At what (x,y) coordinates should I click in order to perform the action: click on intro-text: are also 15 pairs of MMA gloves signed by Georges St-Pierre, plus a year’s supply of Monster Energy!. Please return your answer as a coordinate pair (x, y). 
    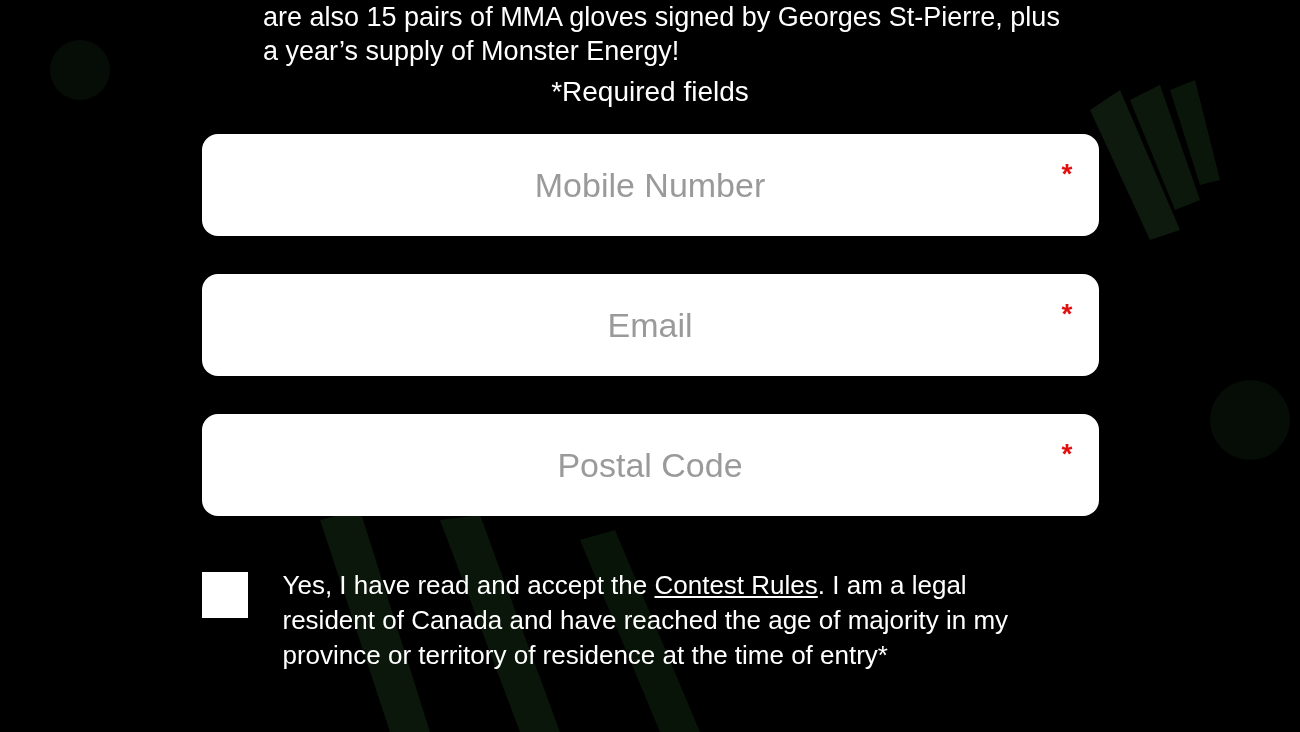
    Looking at the image, I should click on (661, 34).